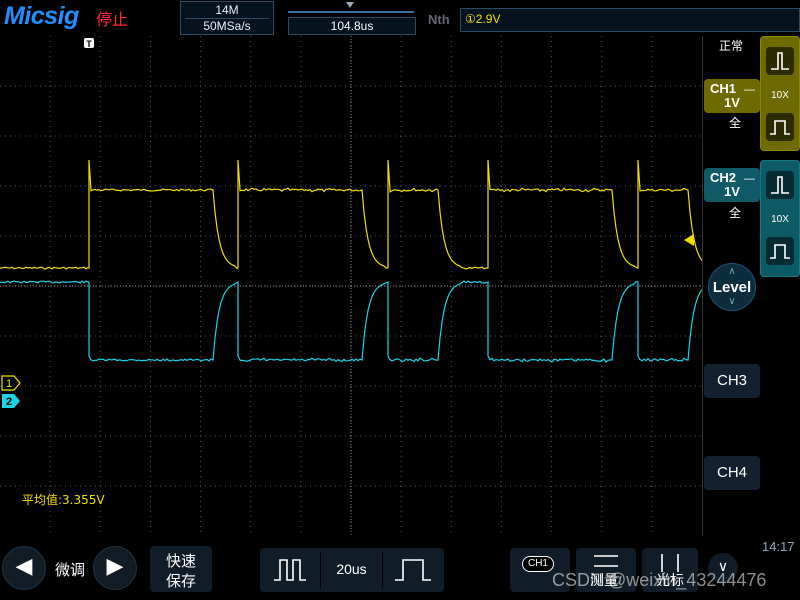 The height and width of the screenshot is (600, 800). I want to click on measure-channel-tag: CH1, so click(538, 564).